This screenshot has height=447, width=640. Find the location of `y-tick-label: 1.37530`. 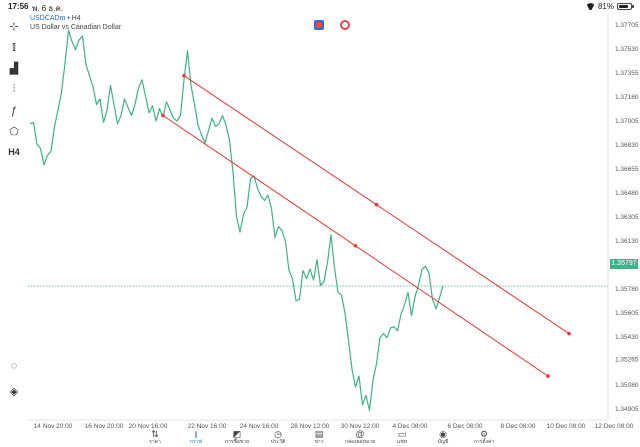

y-tick-label: 1.37530 is located at coordinates (627, 49).